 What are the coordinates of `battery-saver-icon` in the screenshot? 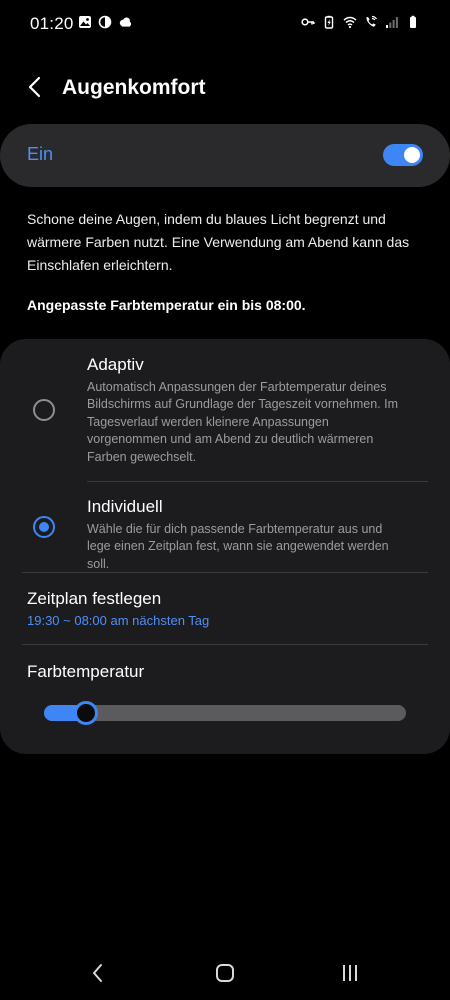 It's located at (329, 22).